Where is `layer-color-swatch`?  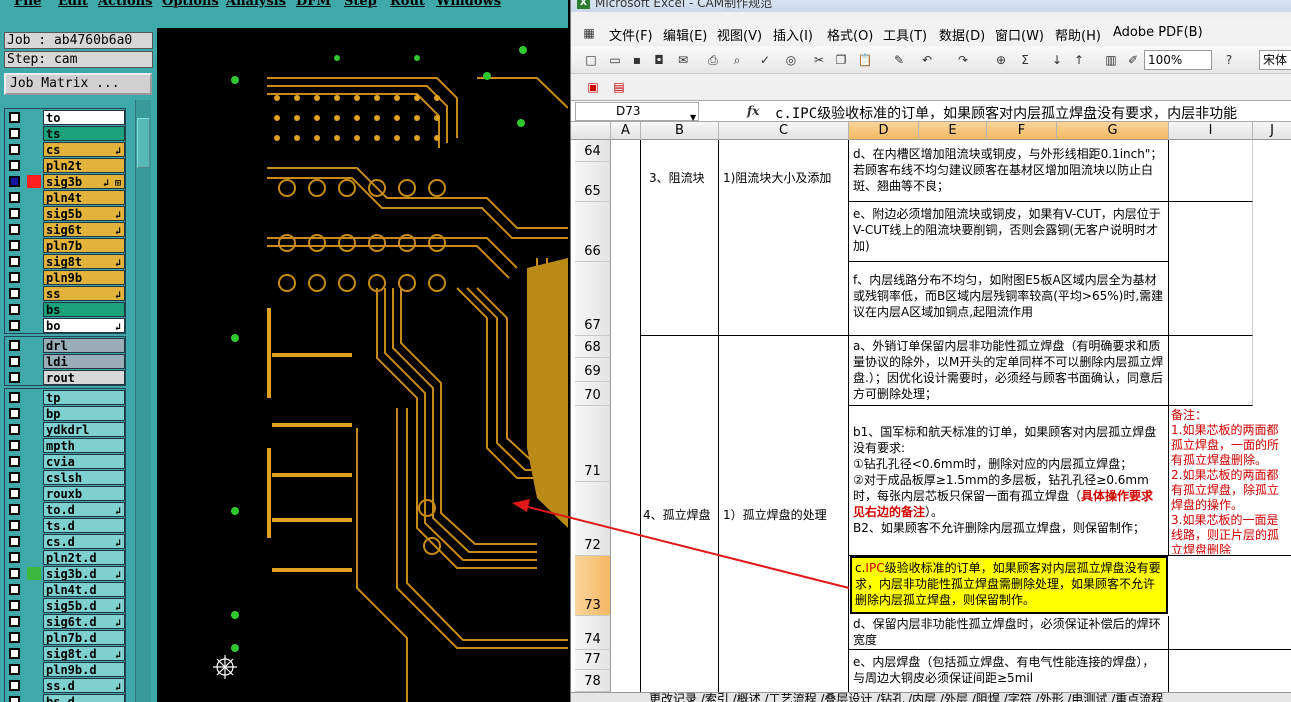
layer-color-swatch is located at coordinates (34, 573).